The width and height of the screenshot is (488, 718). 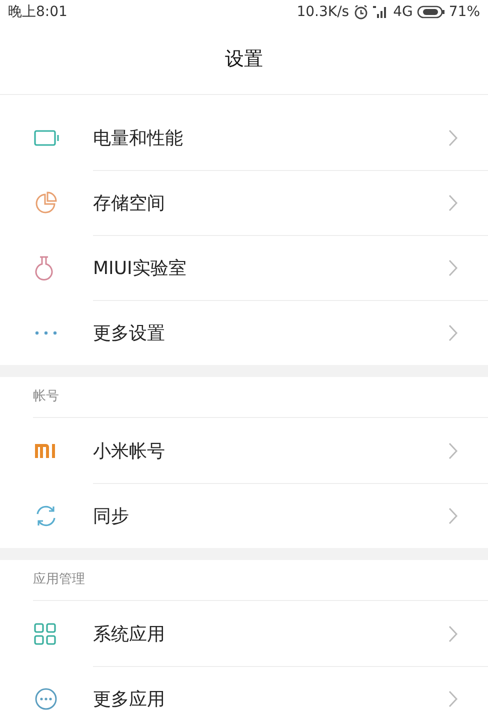 I want to click on item-label: 系统应用, so click(x=129, y=634).